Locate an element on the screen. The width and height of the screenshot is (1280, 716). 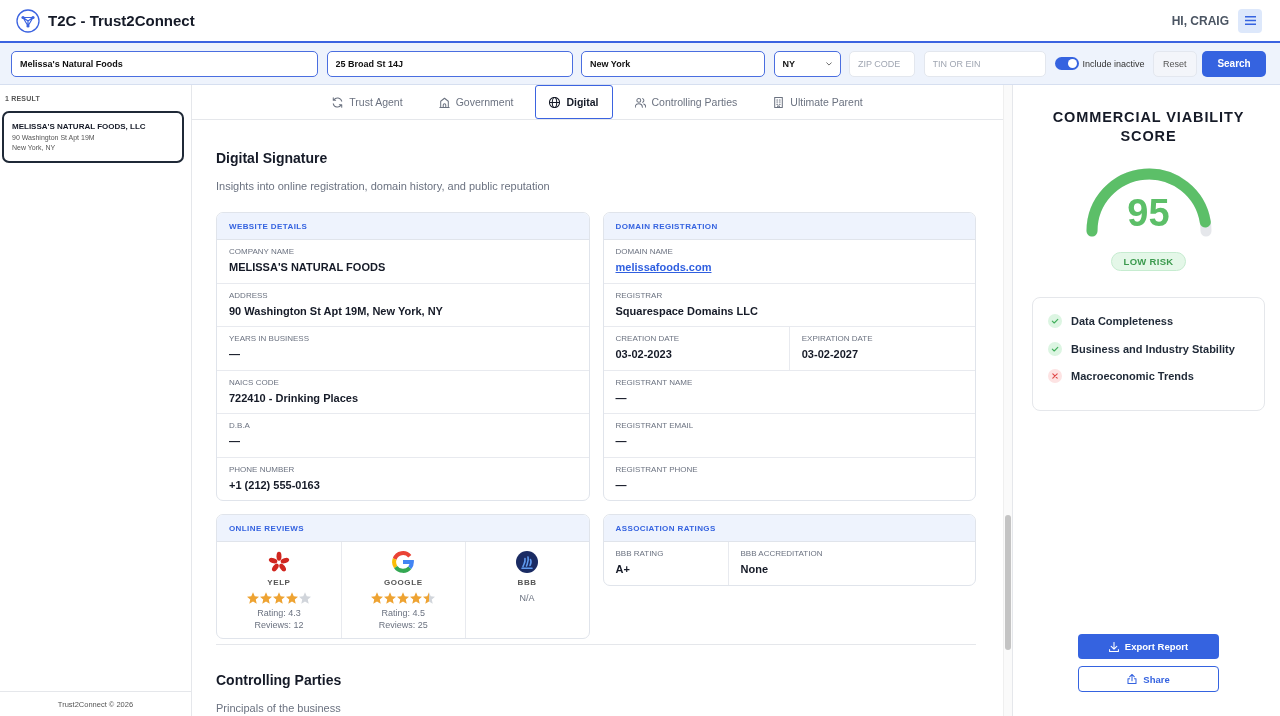
g-logo-icon is located at coordinates (403, 562).